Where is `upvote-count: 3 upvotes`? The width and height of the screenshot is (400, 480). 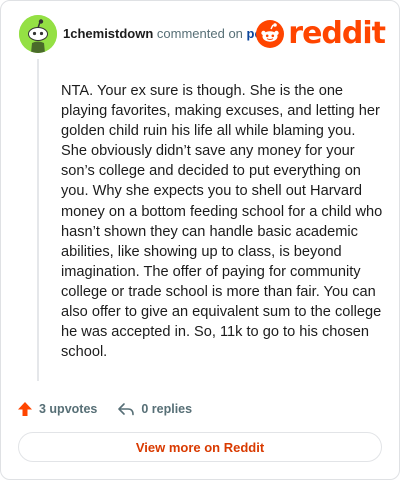
upvote-count: 3 upvotes is located at coordinates (68, 409).